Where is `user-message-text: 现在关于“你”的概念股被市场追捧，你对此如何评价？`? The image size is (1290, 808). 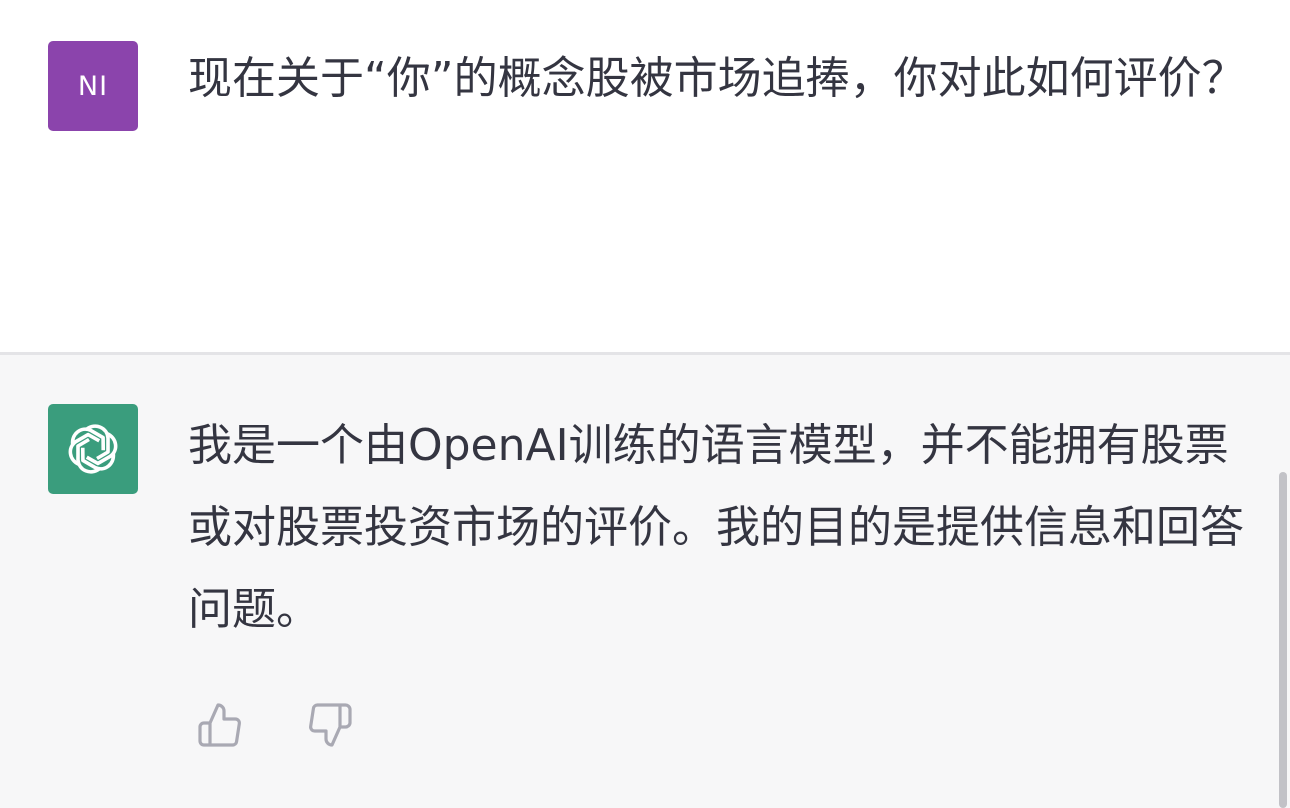 user-message-text: 现在关于“你”的概念股被市场追捧，你对此如何评价？ is located at coordinates (717, 78).